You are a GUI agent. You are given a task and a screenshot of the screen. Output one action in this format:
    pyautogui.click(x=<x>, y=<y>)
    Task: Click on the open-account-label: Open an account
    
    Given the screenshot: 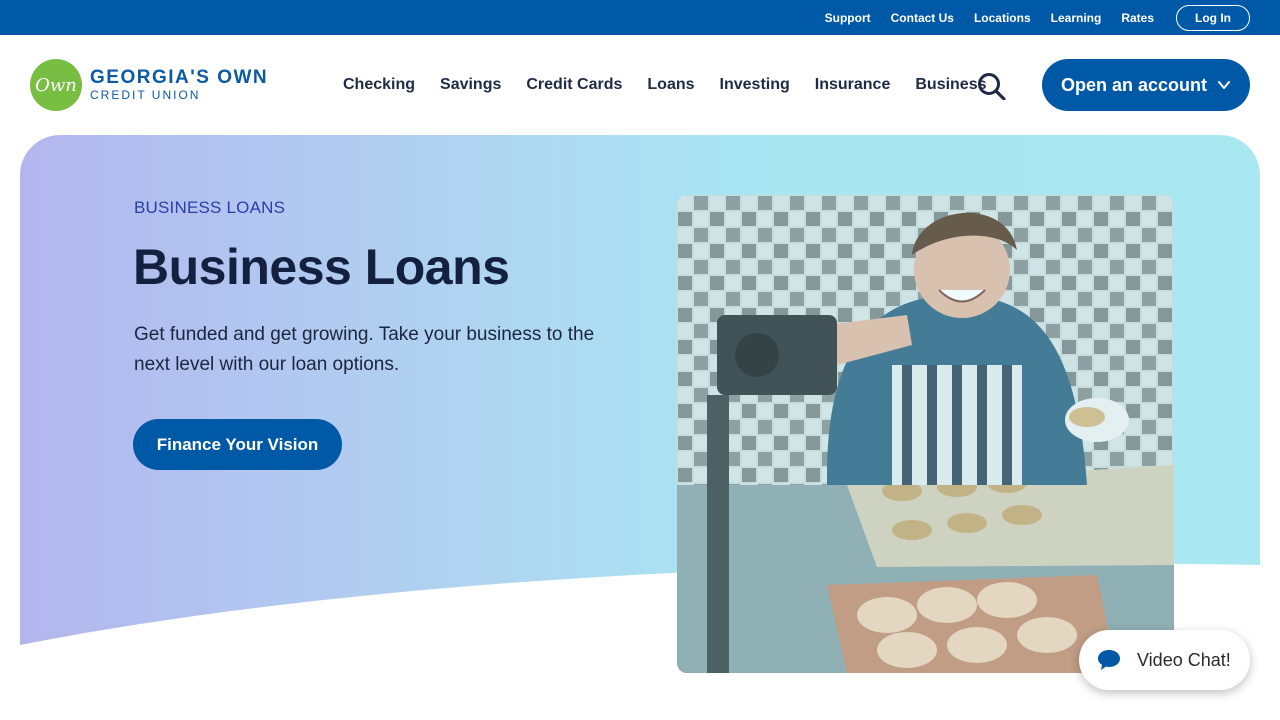 What is the action you would take?
    pyautogui.click(x=1134, y=84)
    